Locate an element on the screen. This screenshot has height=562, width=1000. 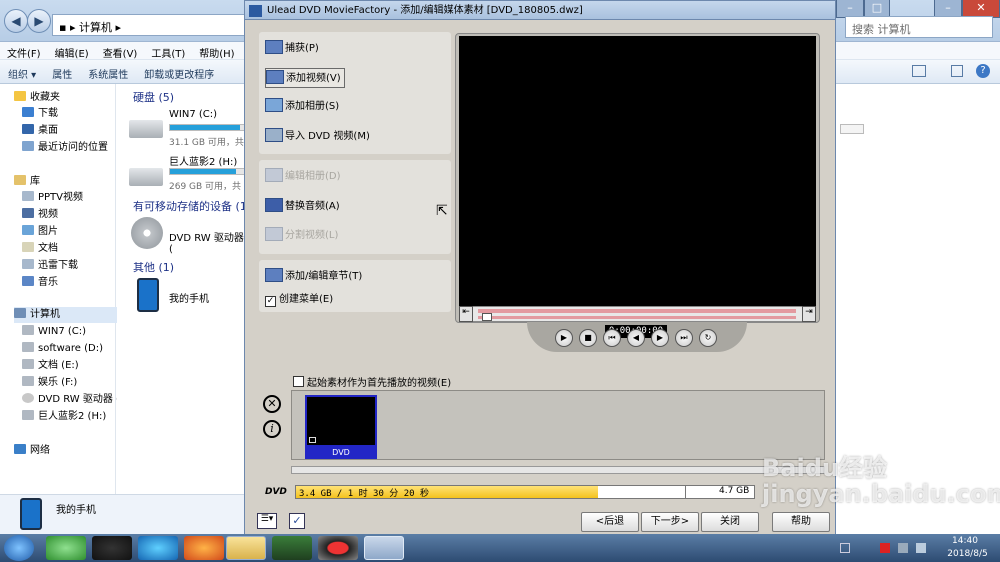
back-arrow-icon: ◀ is located at coordinates (16, 21).